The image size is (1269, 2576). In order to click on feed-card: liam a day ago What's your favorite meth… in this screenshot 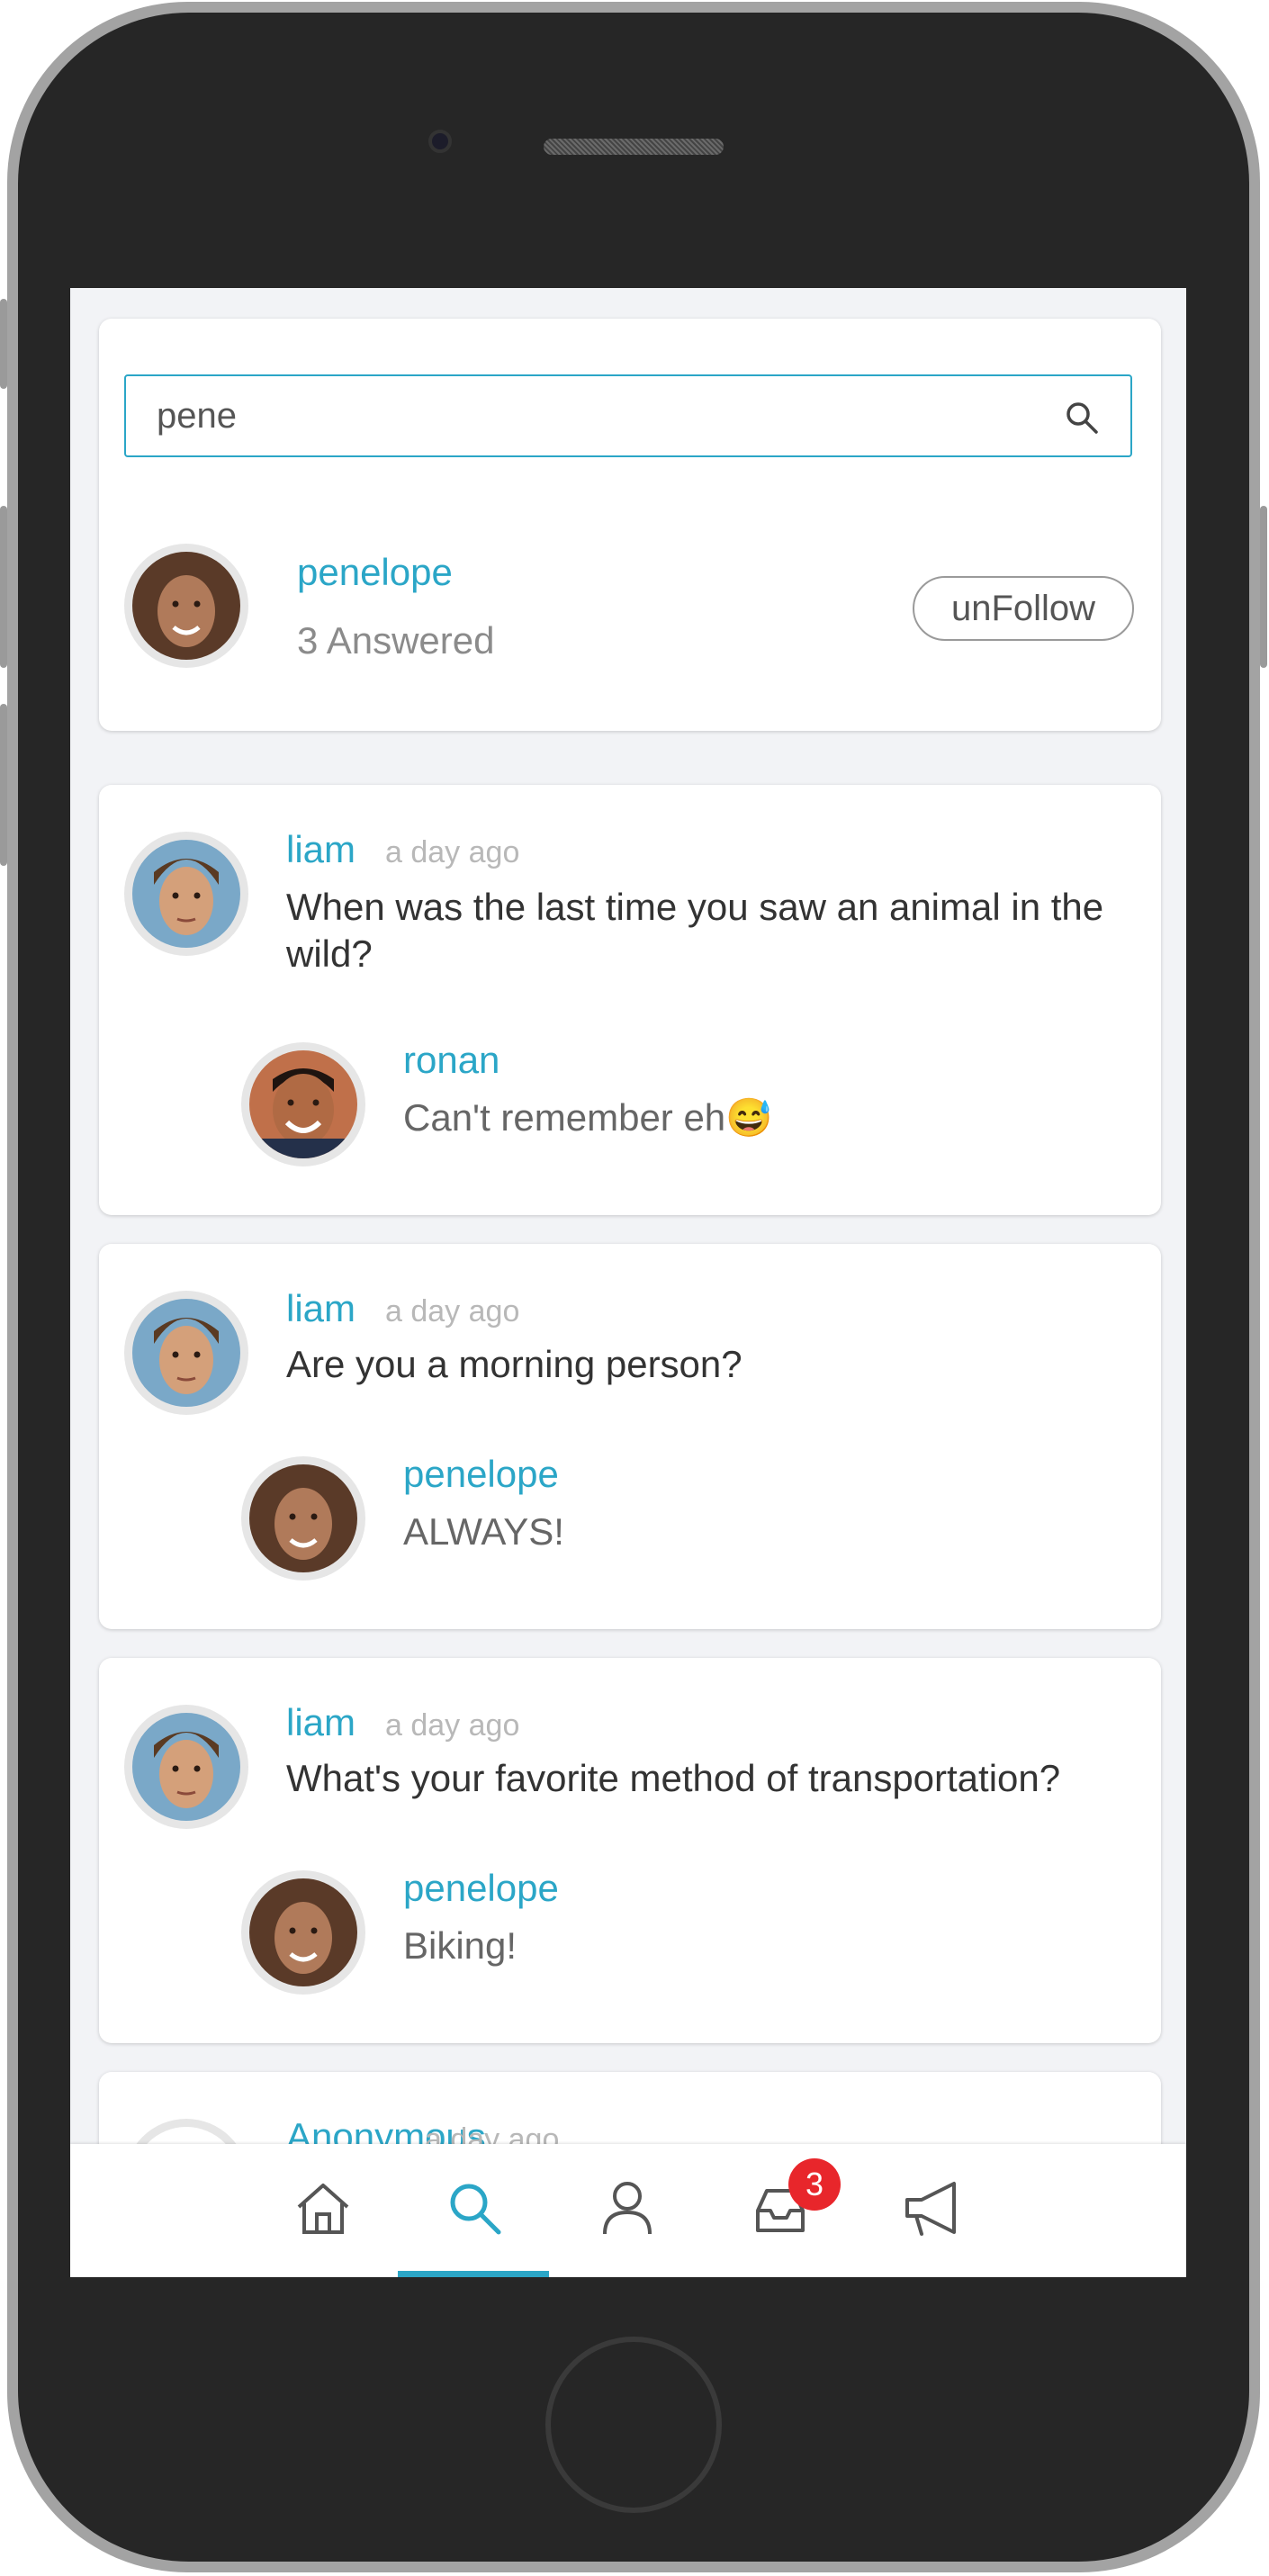, I will do `click(630, 1850)`.